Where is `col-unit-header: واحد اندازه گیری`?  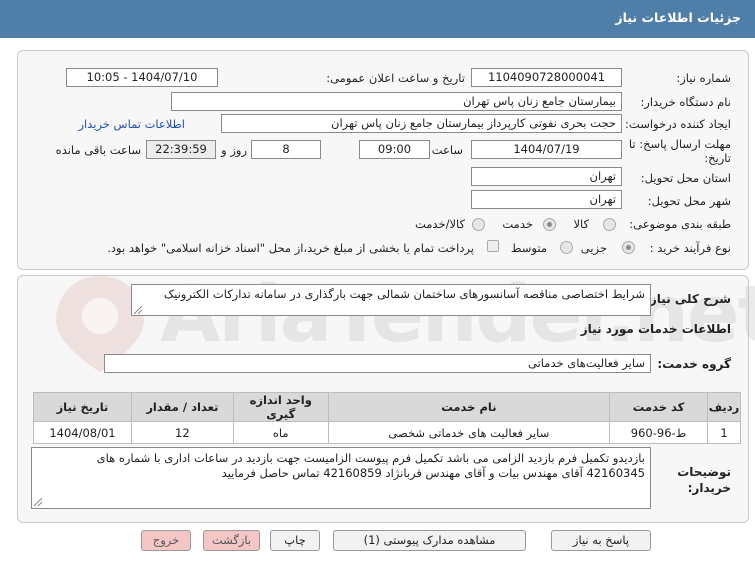
col-unit-header: واحد اندازه گیری is located at coordinates (280, 407).